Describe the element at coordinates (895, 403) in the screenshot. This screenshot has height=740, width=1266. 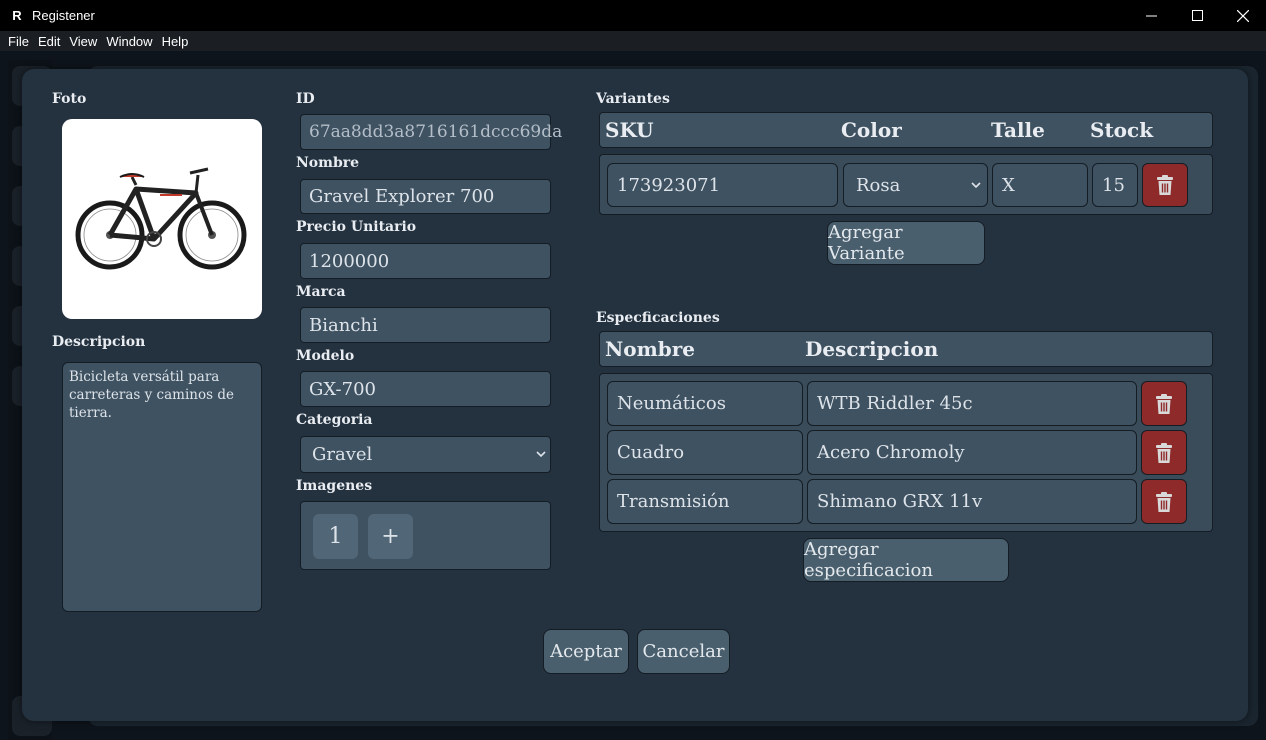
I see `spec-descripcion-value: WTB Riddler 45c` at that location.